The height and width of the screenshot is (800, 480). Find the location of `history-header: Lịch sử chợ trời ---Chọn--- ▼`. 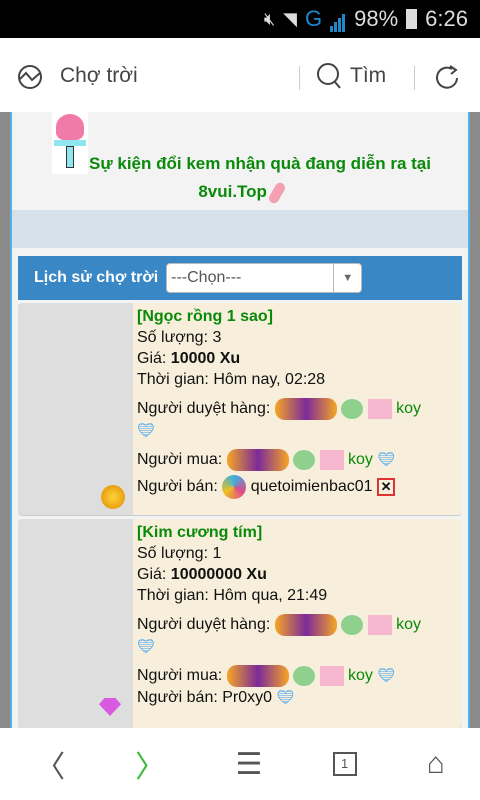

history-header: Lịch sử chợ trời ---Chọn--- ▼ is located at coordinates (240, 278).